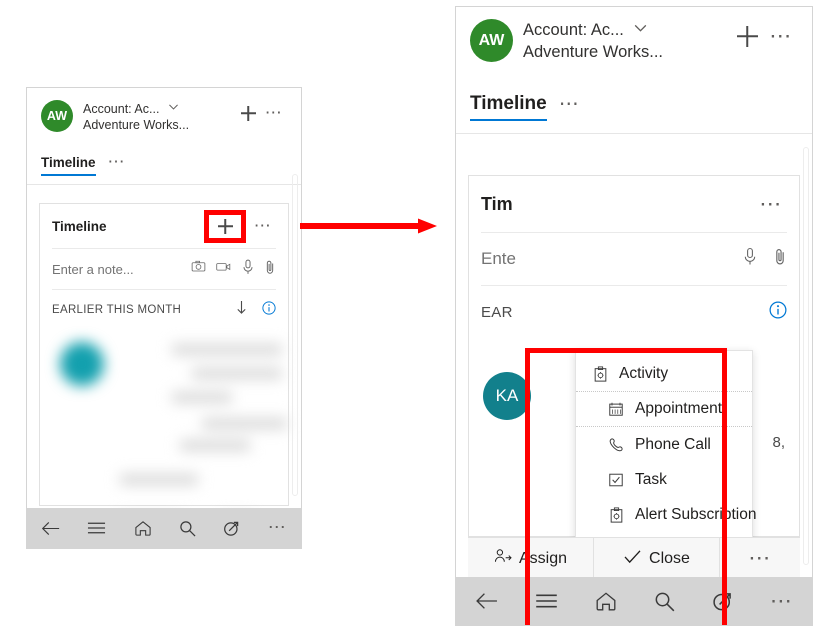 The width and height of the screenshot is (818, 632). Describe the element at coordinates (673, 444) in the screenshot. I see `menu-item-label: Phone Call` at that location.